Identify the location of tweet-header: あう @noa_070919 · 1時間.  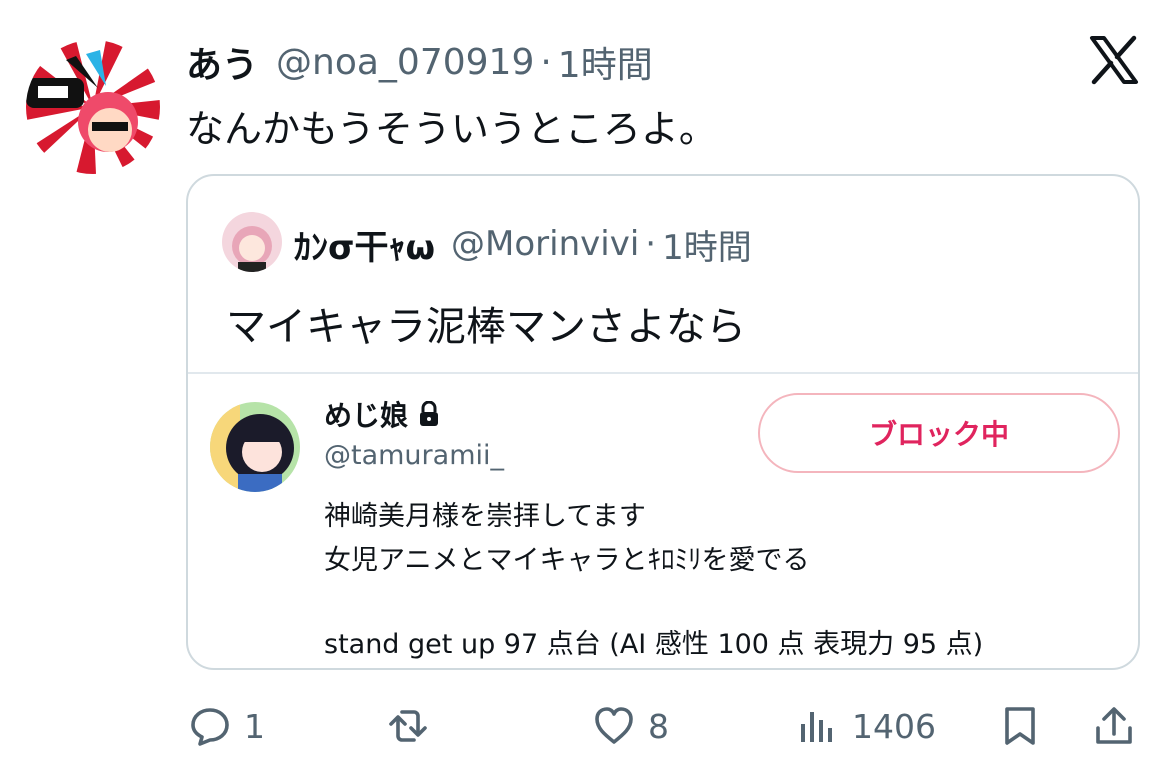
(419, 62).